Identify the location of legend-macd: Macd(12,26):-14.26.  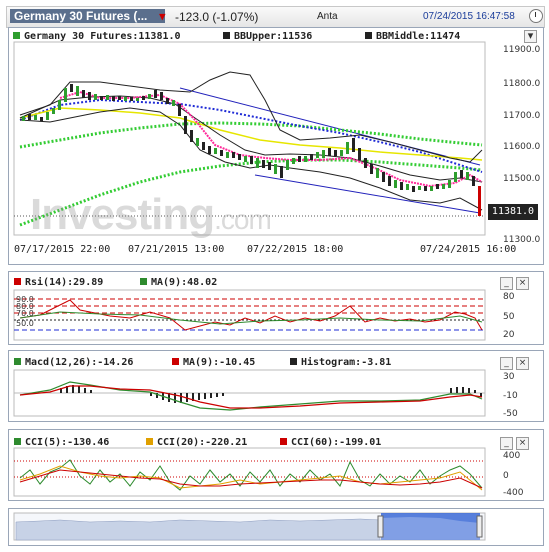
(73, 362).